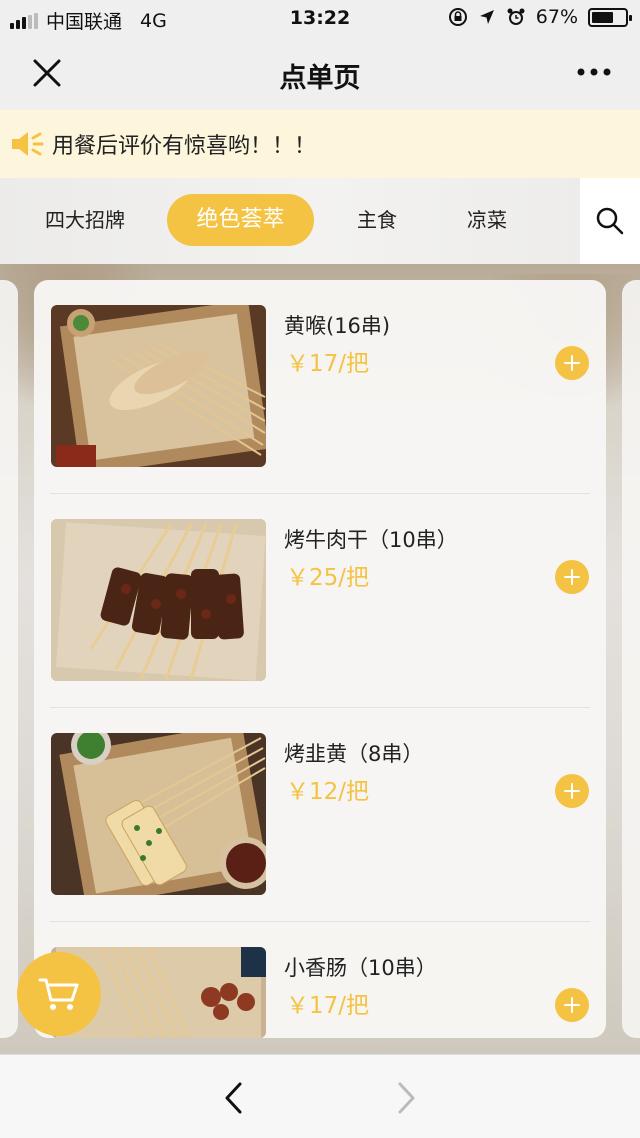  I want to click on status-right: 67%, so click(540, 17).